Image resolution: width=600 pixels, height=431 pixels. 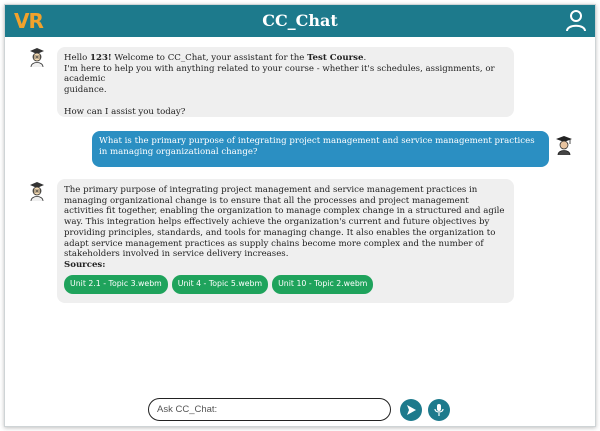 I want to click on source-chip: Unit 10 - Topic 2.webm, so click(x=323, y=284).